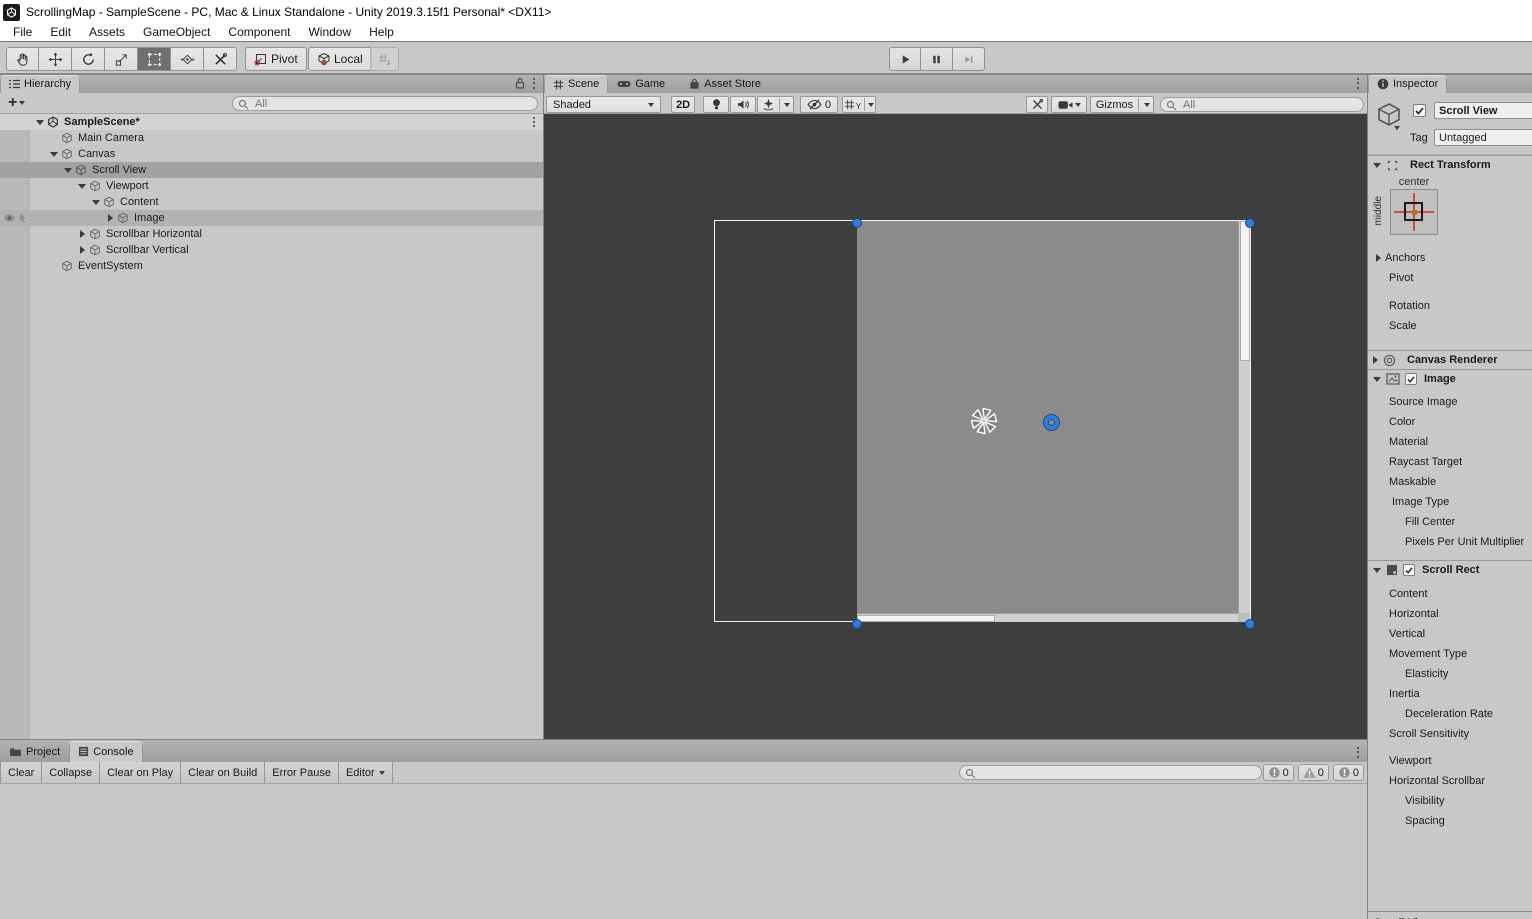 This screenshot has height=919, width=1532. I want to click on canvas-center-gizmo-icon, so click(984, 421).